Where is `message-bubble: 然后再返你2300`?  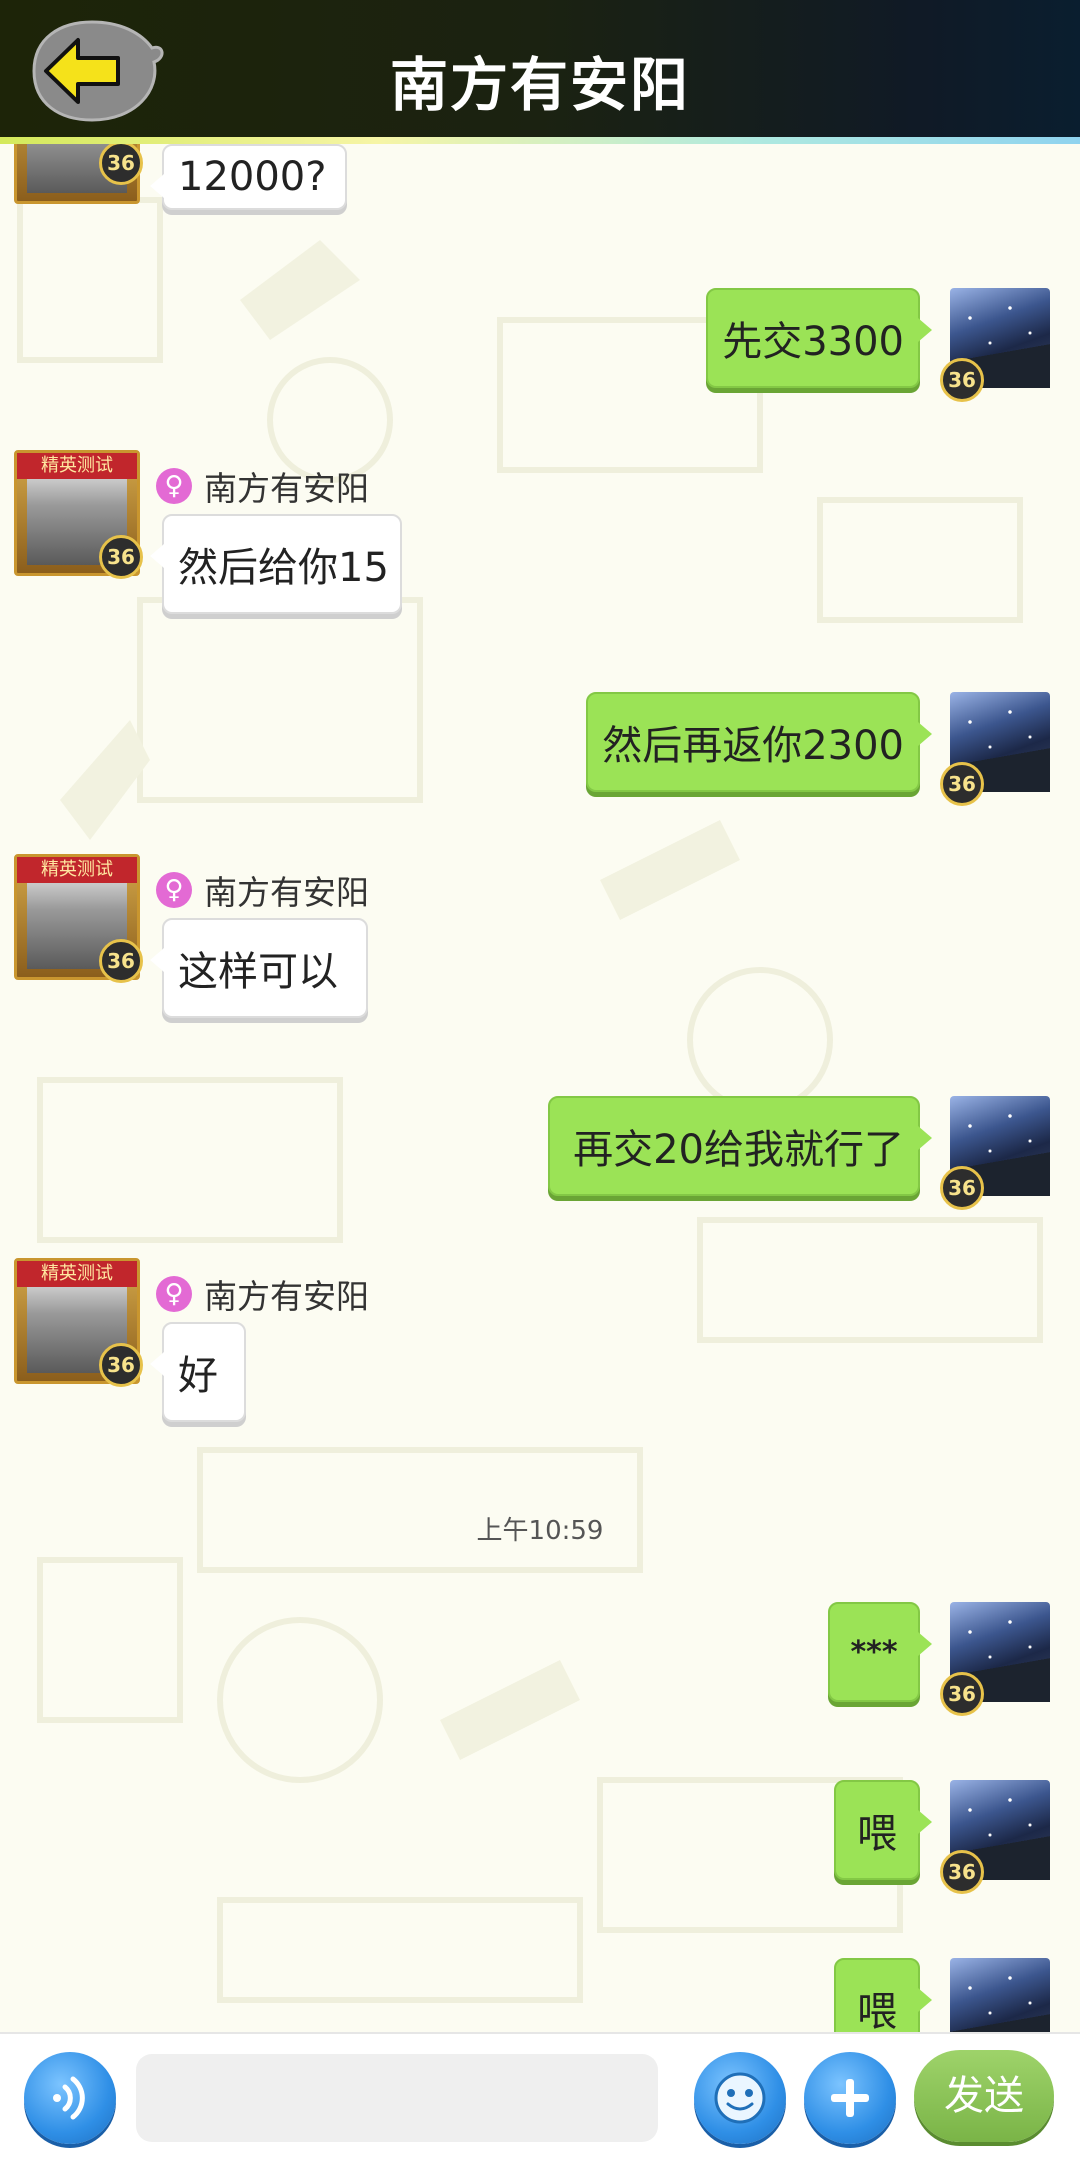
message-bubble: 然后再返你2300 is located at coordinates (759, 742).